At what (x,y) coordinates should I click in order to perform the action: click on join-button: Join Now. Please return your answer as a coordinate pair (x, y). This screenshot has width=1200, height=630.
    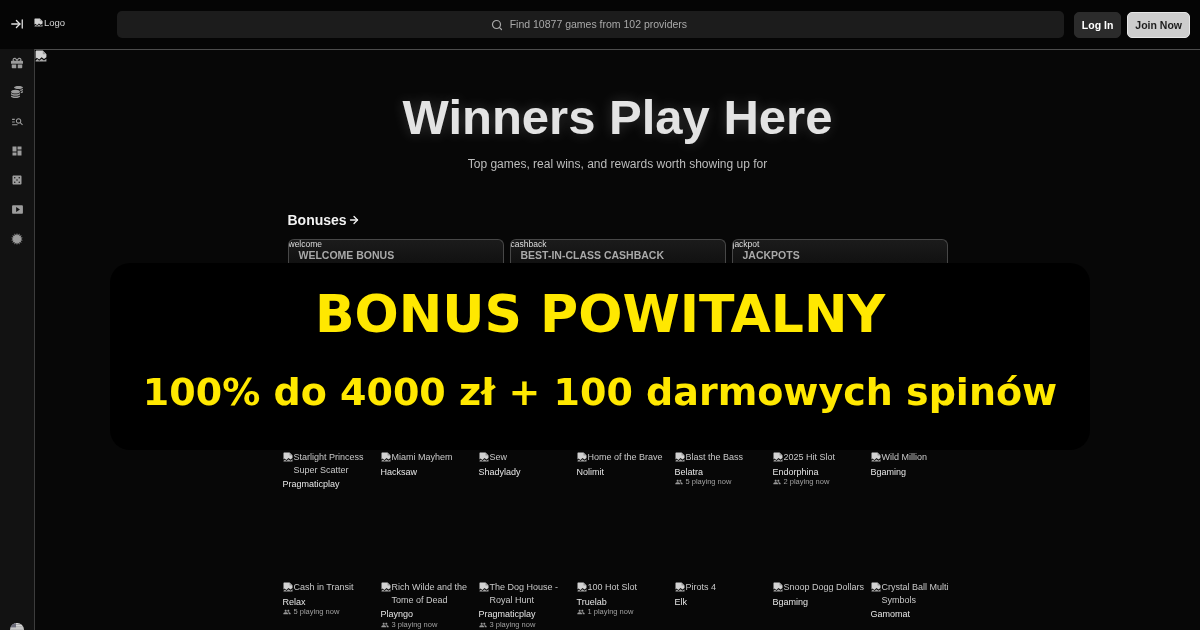
    Looking at the image, I should click on (1158, 24).